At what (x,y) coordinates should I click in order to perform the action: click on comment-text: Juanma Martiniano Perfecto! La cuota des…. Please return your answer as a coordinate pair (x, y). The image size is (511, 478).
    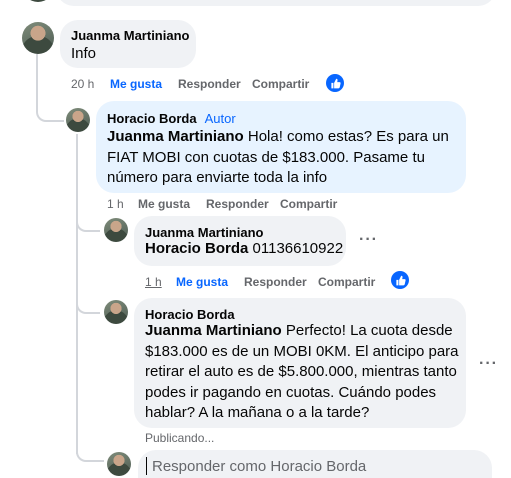
    Looking at the image, I should click on (303, 372).